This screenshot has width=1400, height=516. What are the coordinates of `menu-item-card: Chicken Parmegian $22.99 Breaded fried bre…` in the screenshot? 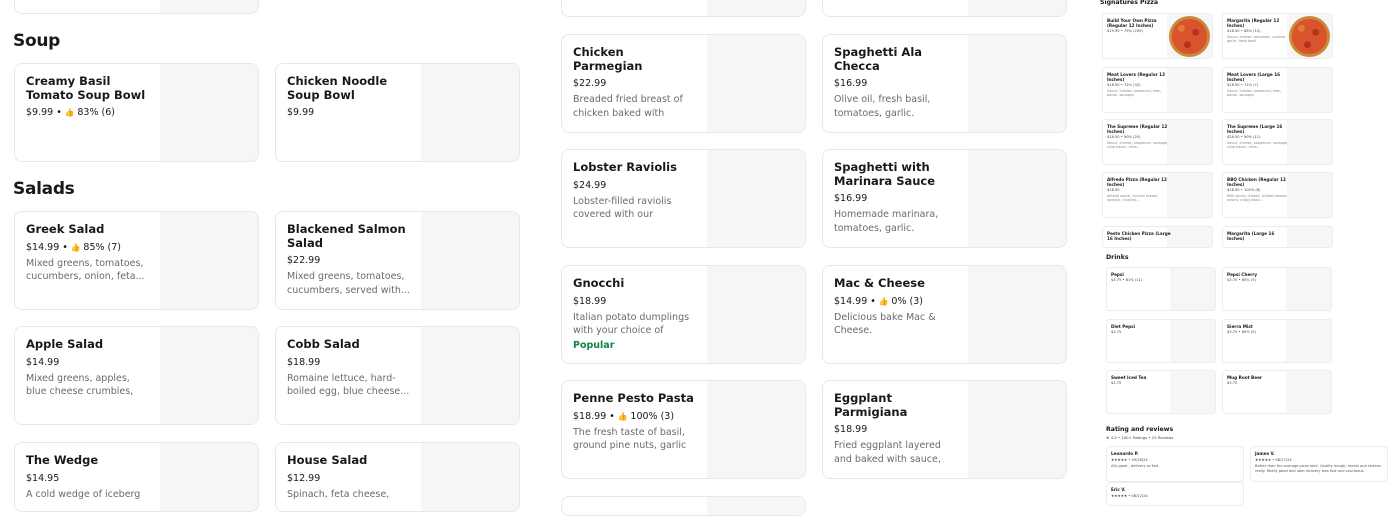 It's located at (683, 83).